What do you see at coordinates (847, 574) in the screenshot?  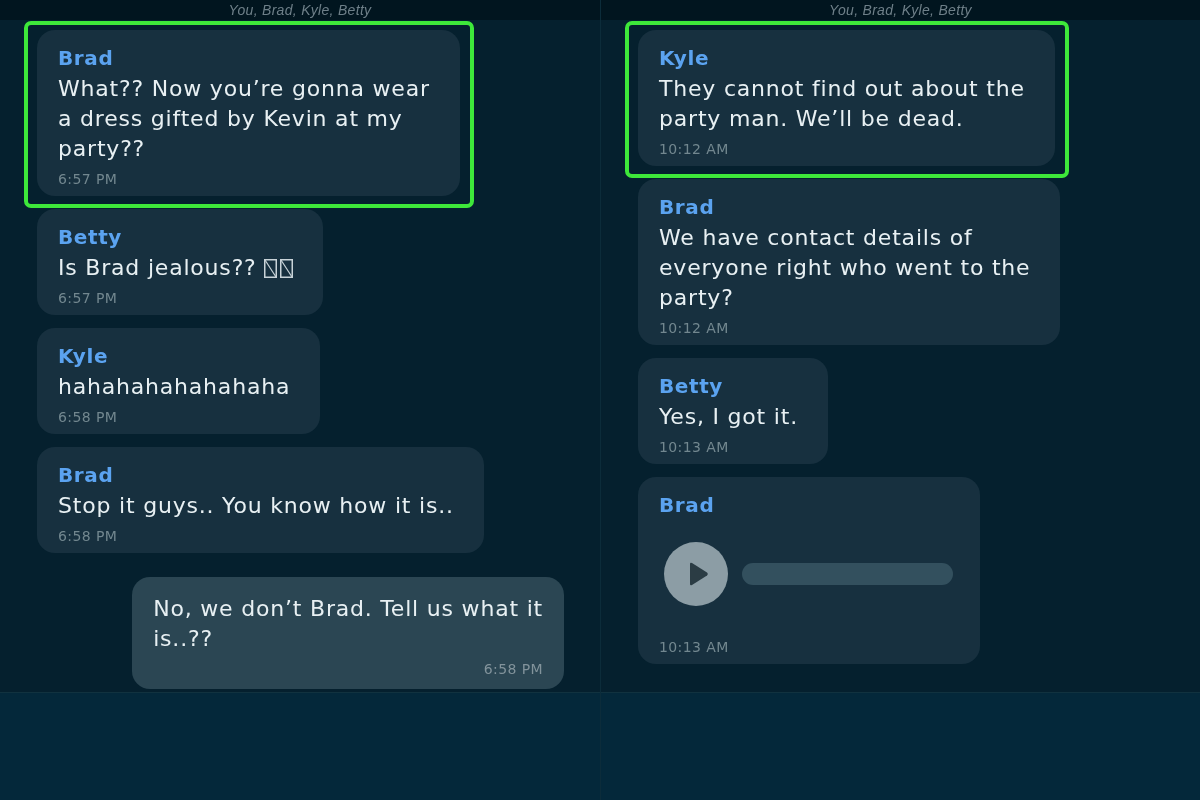 I see `audio-progress-track` at bounding box center [847, 574].